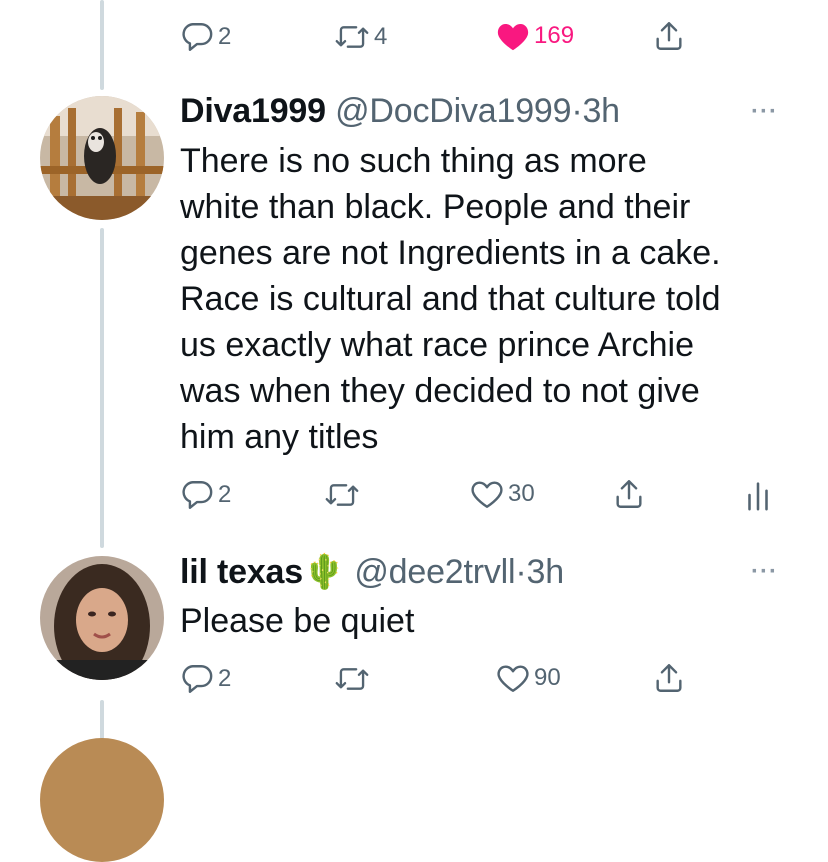 The image size is (828, 862). Describe the element at coordinates (521, 493) in the screenshot. I see `like-count: 30` at that location.